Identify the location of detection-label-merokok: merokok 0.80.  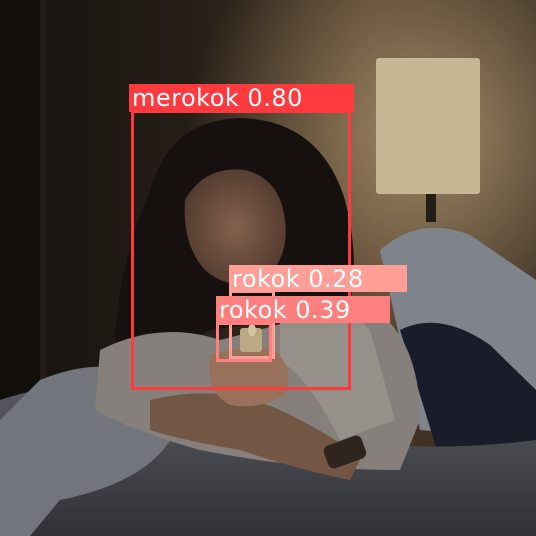
(241, 98).